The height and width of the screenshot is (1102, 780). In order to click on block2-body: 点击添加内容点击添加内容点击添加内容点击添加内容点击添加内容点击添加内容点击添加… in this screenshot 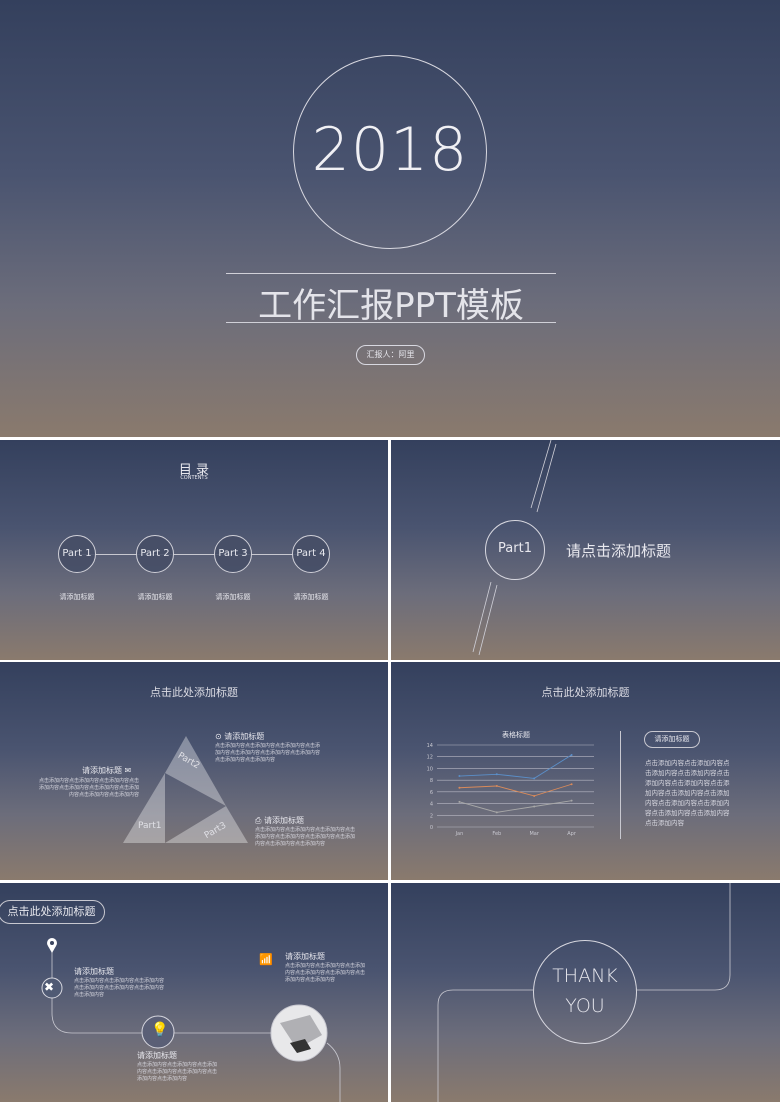, I will do `click(325, 973)`.